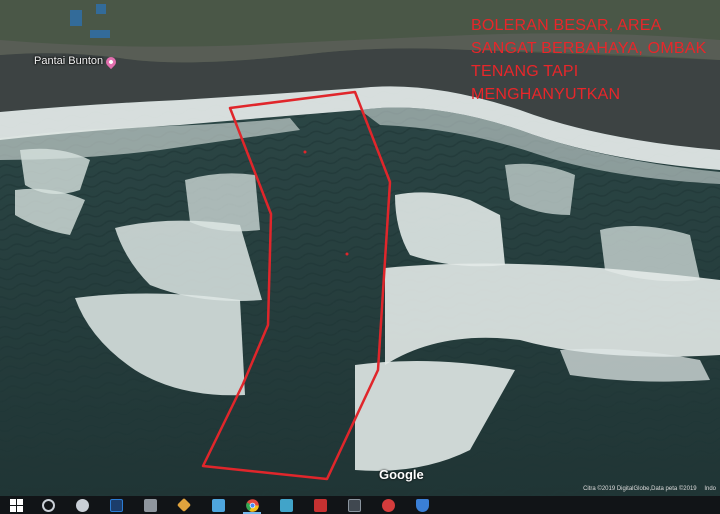 The width and height of the screenshot is (720, 514). I want to click on app-chrome-alt-icon, so click(82, 505).